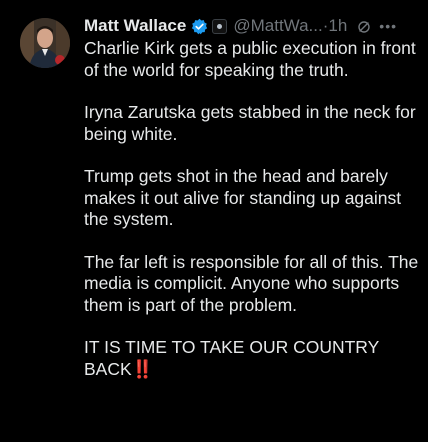  I want to click on post-time: 1h, so click(337, 26).